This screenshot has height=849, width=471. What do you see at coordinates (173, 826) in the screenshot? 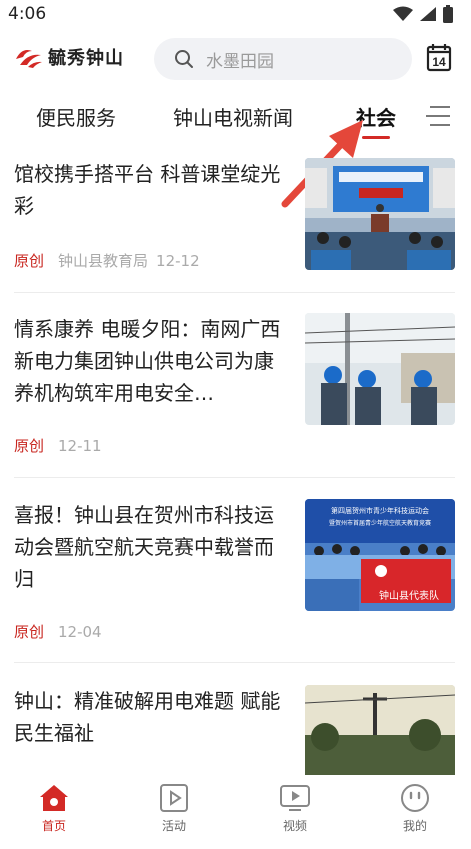
I see `nav-label: 活动` at bounding box center [173, 826].